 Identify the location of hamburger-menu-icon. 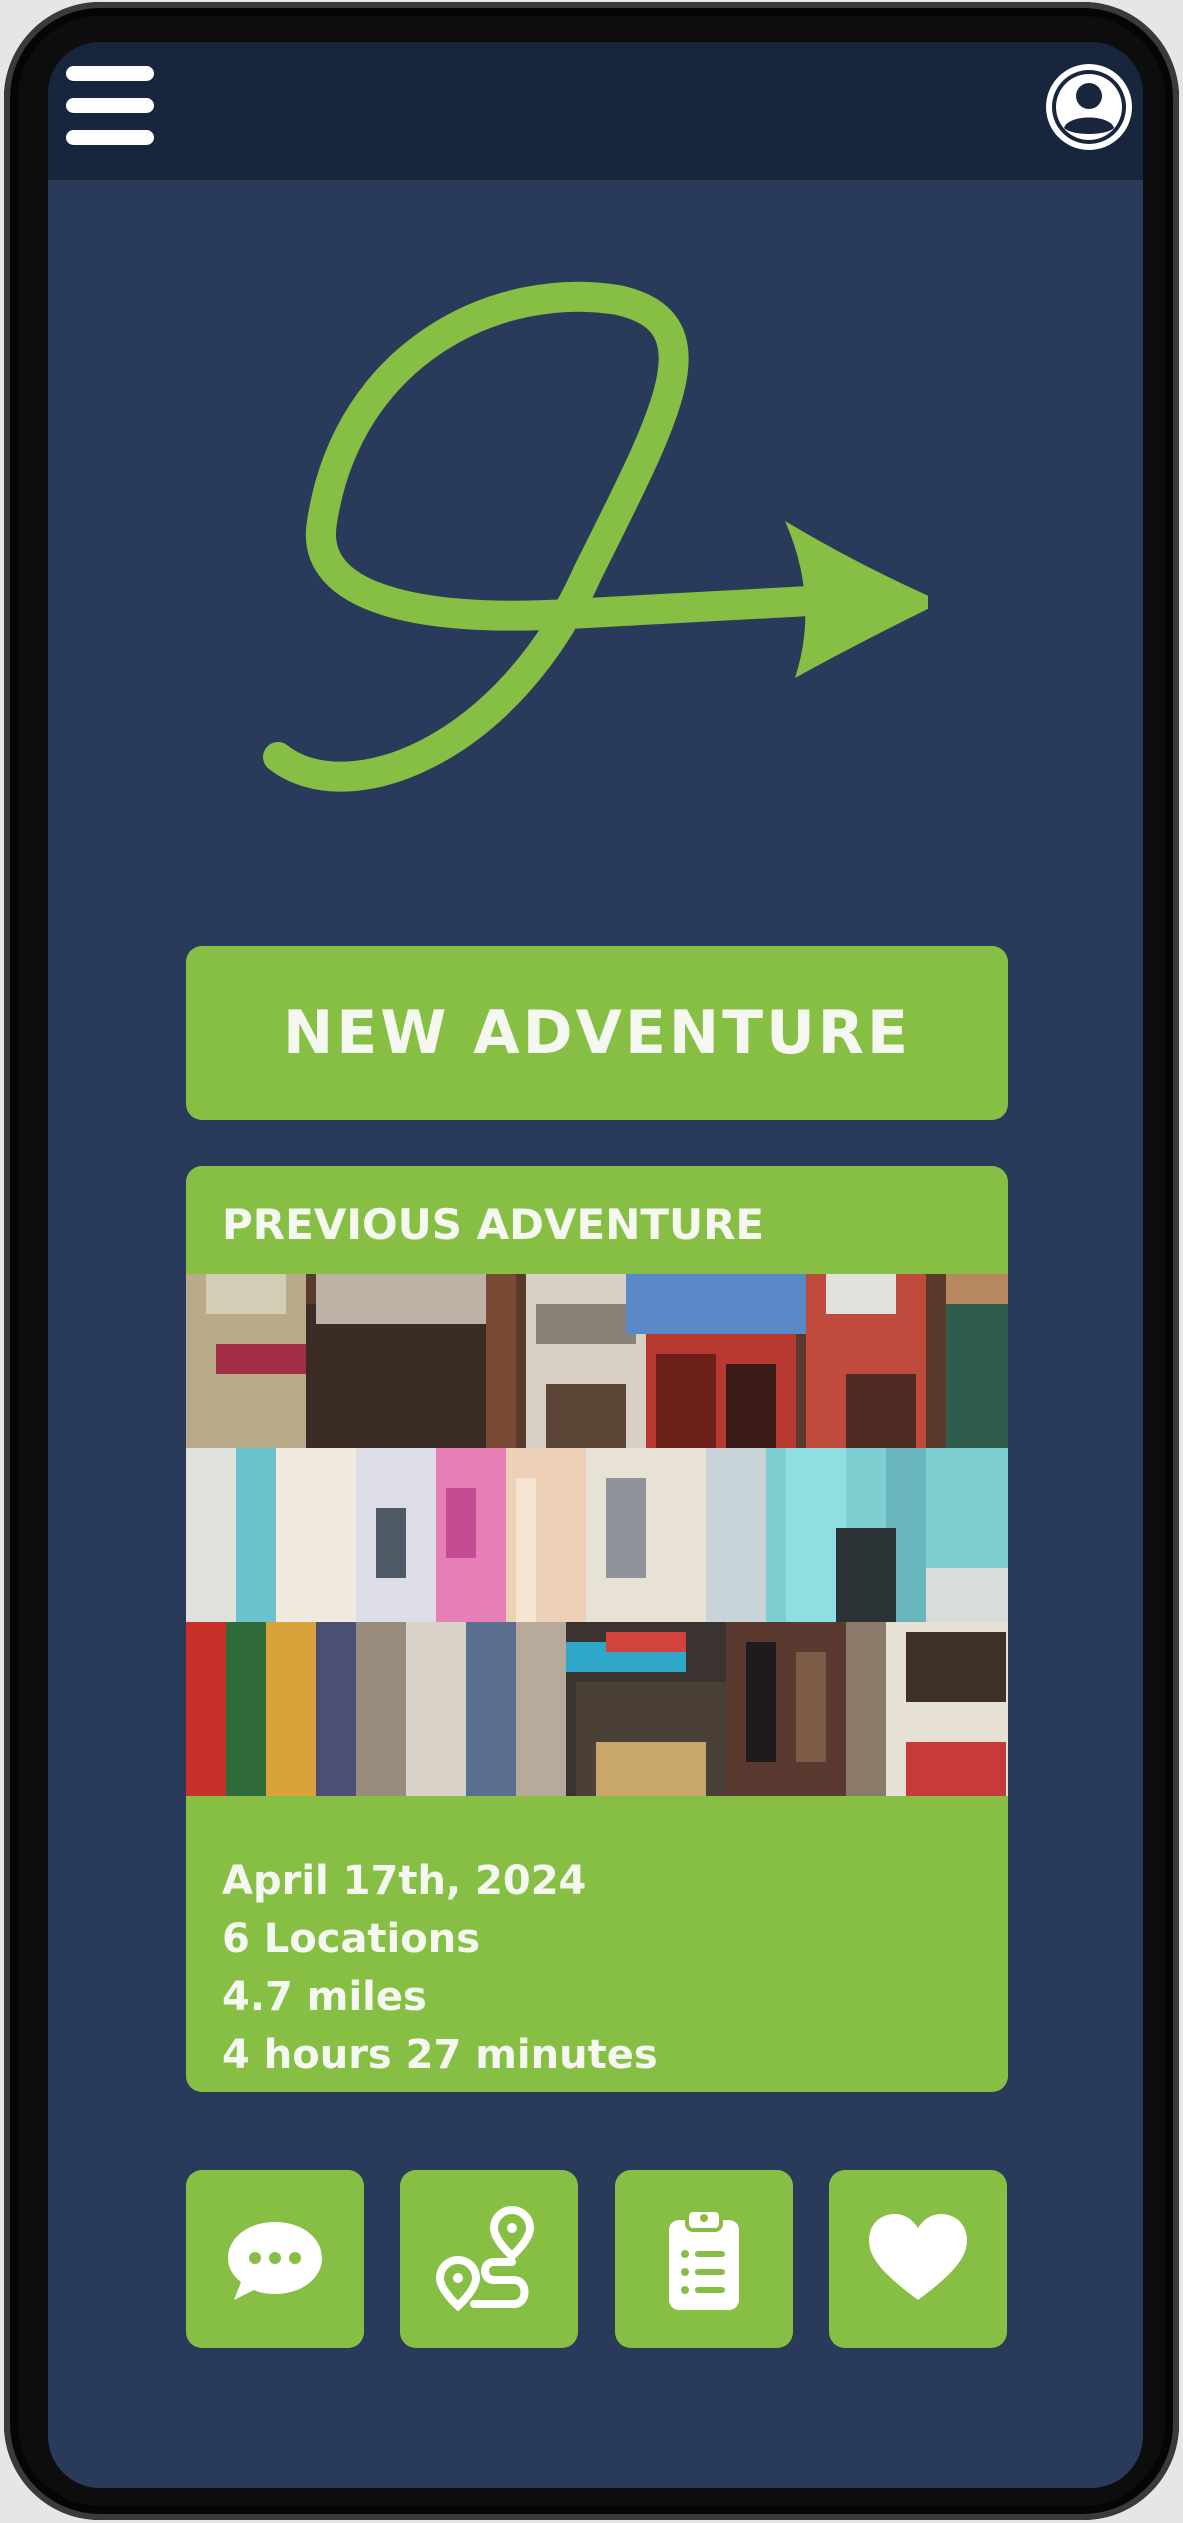
(110, 106).